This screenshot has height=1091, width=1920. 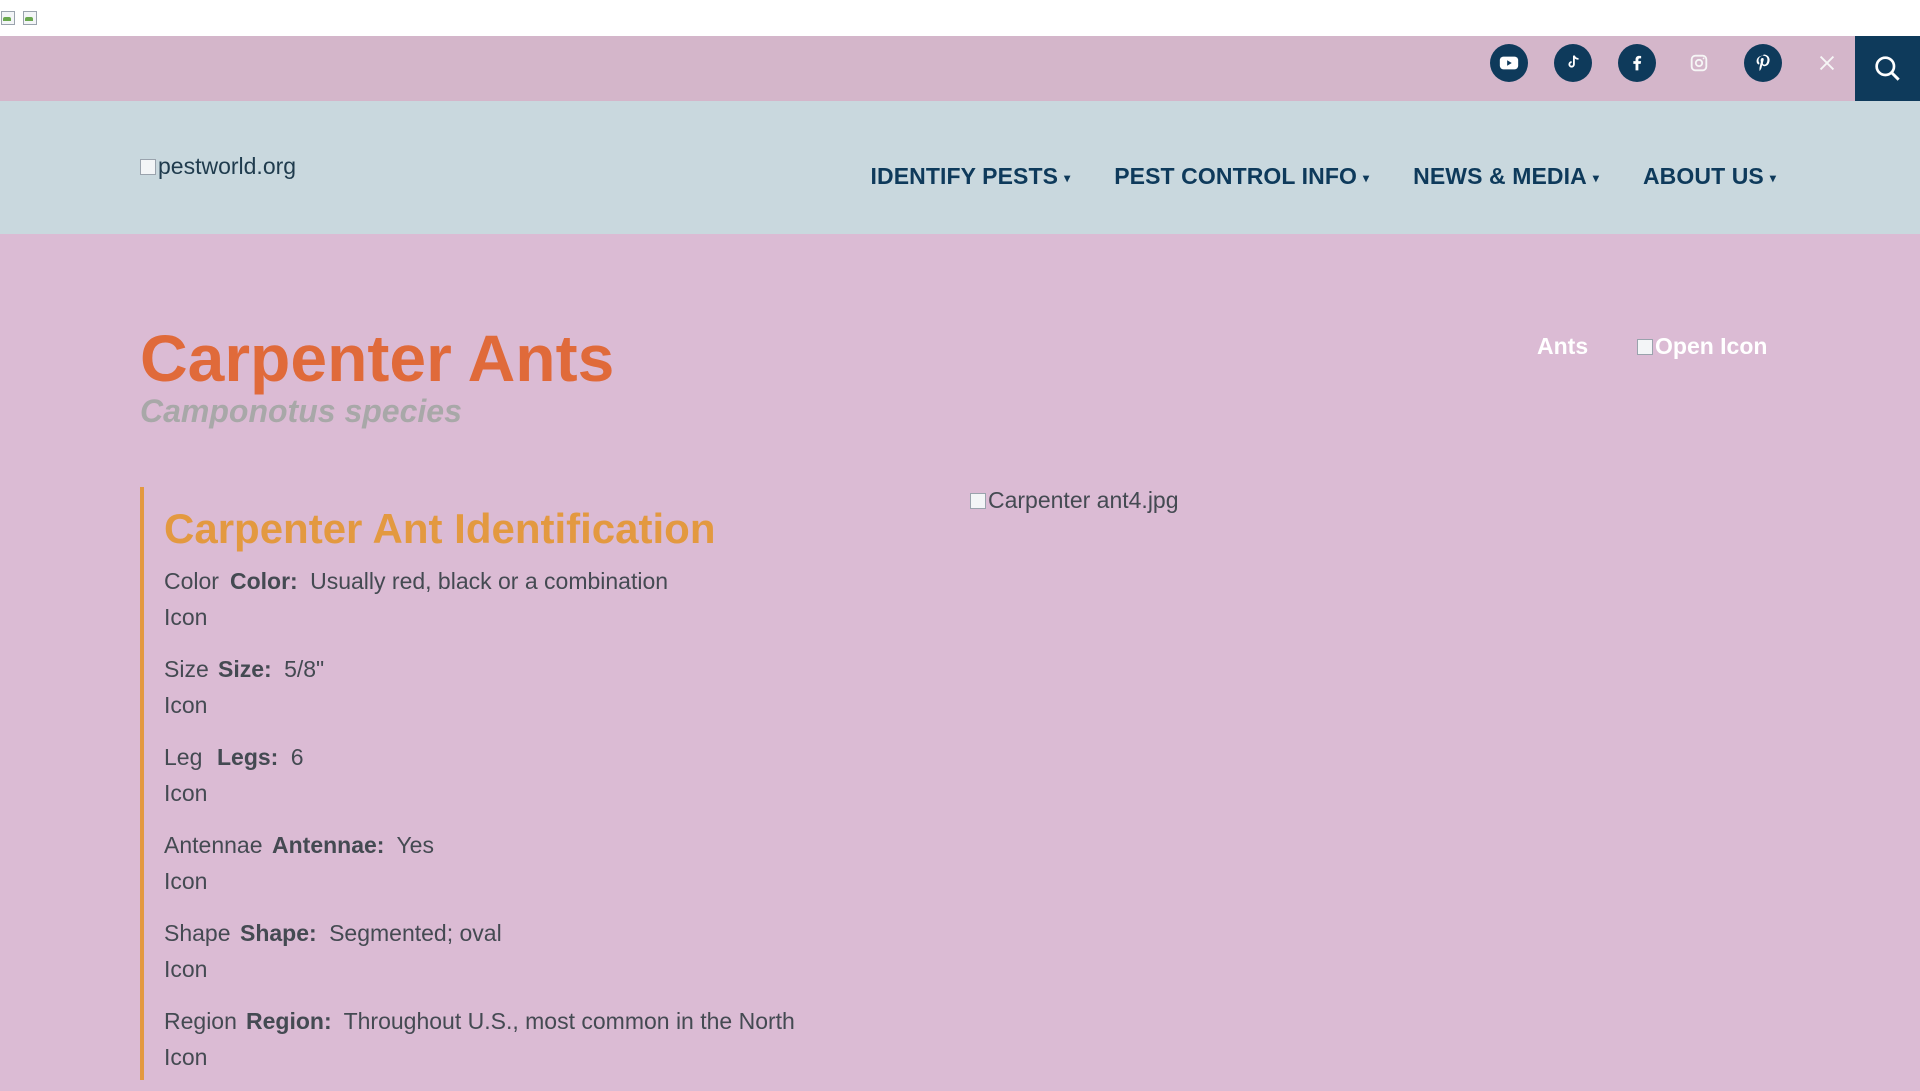 What do you see at coordinates (964, 176) in the screenshot?
I see `nav-label: IDENTIFY PESTS` at bounding box center [964, 176].